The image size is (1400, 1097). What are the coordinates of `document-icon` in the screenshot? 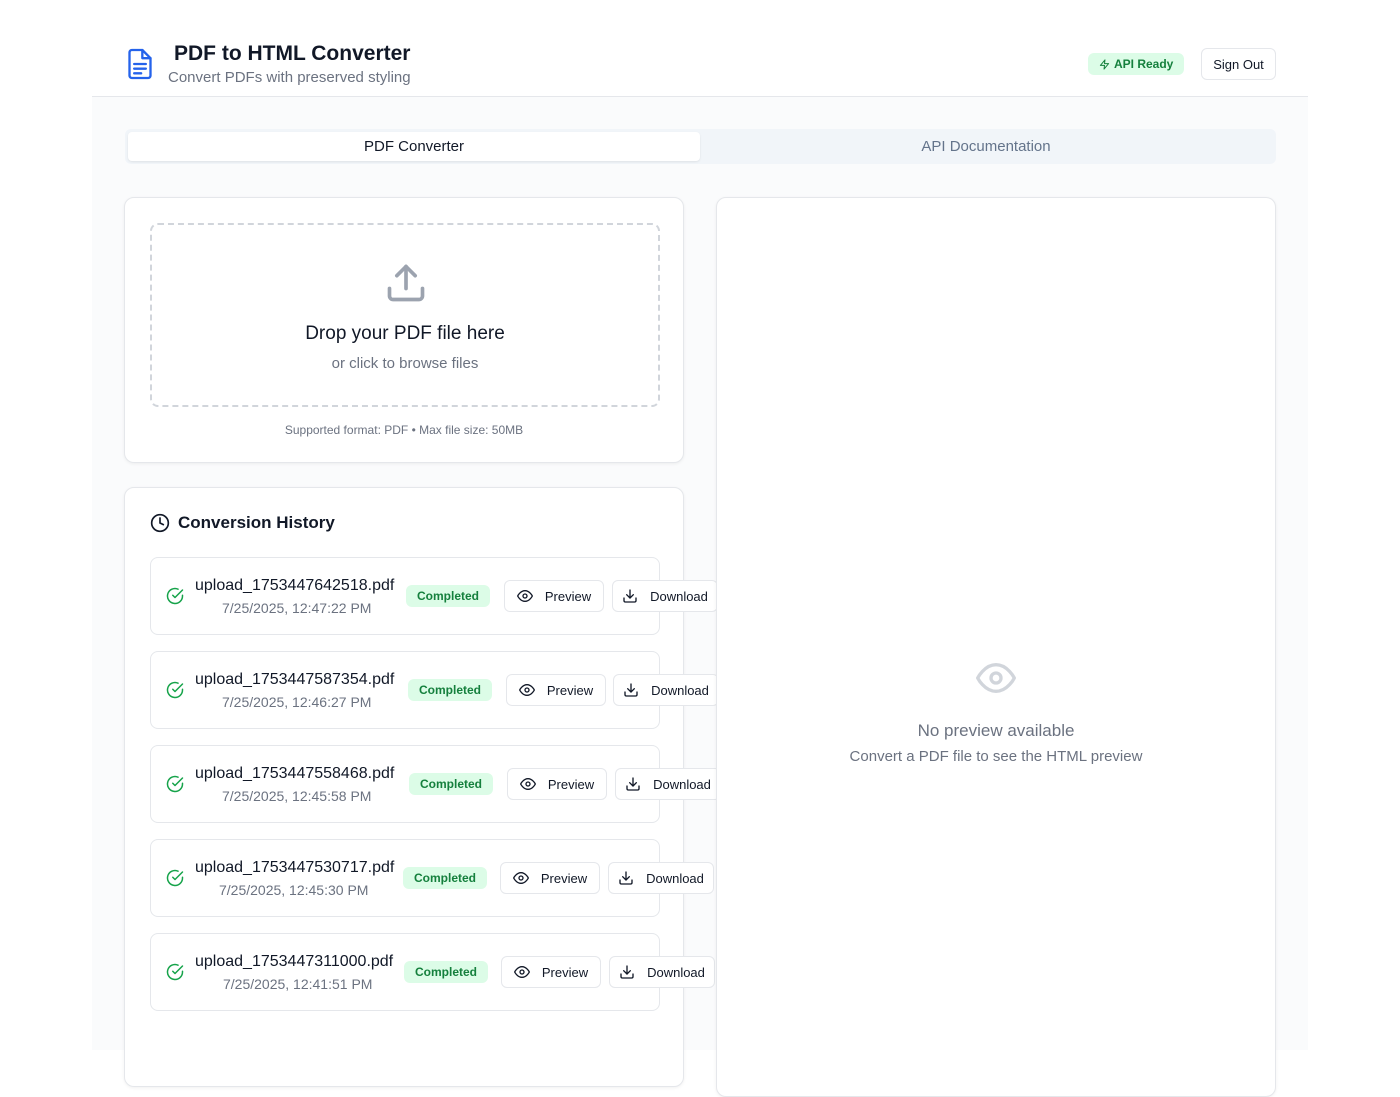 It's located at (140, 64).